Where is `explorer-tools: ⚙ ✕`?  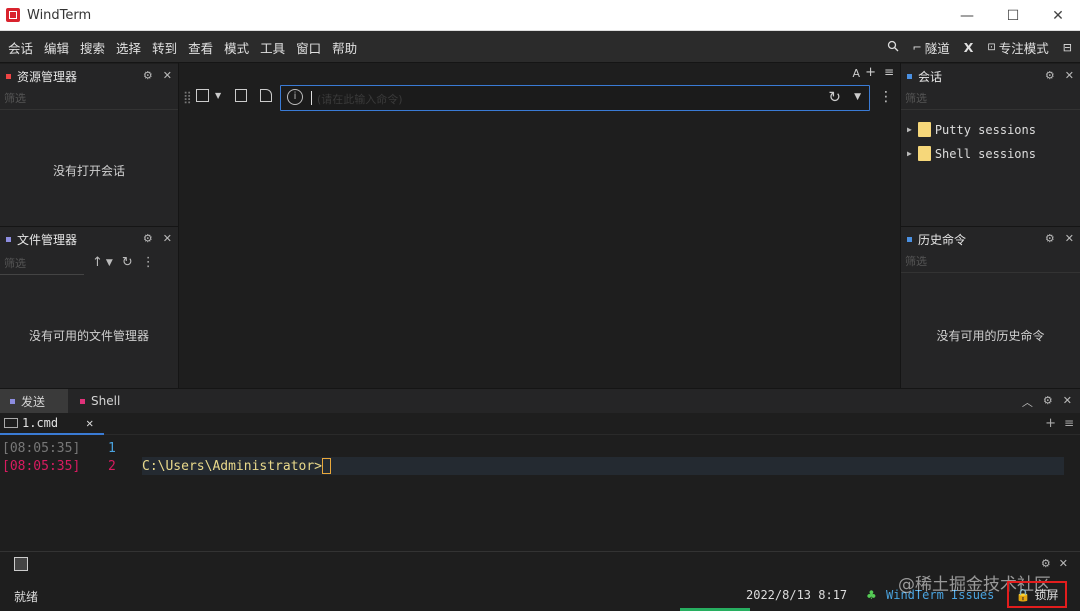 explorer-tools: ⚙ ✕ is located at coordinates (157, 75).